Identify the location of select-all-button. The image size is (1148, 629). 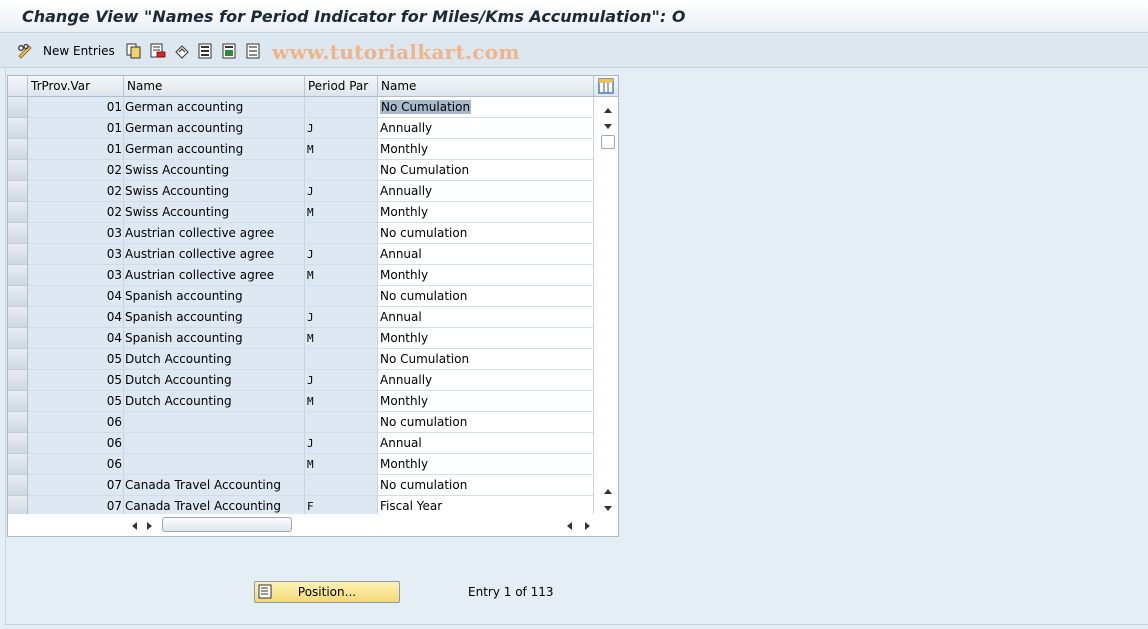
(206, 51).